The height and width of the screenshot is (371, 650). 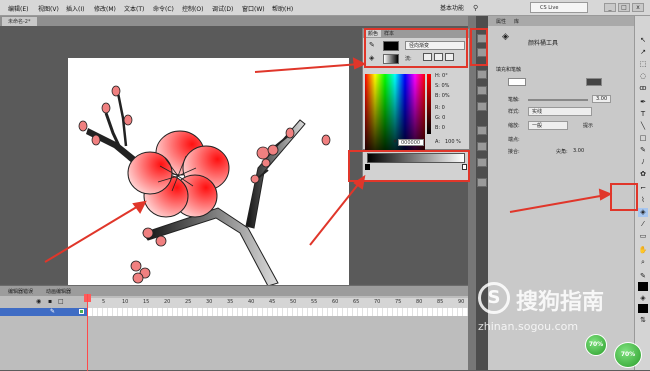 I want to click on watermark: S 搜狗指南 zhinan.sogou.com, so click(x=558, y=307).